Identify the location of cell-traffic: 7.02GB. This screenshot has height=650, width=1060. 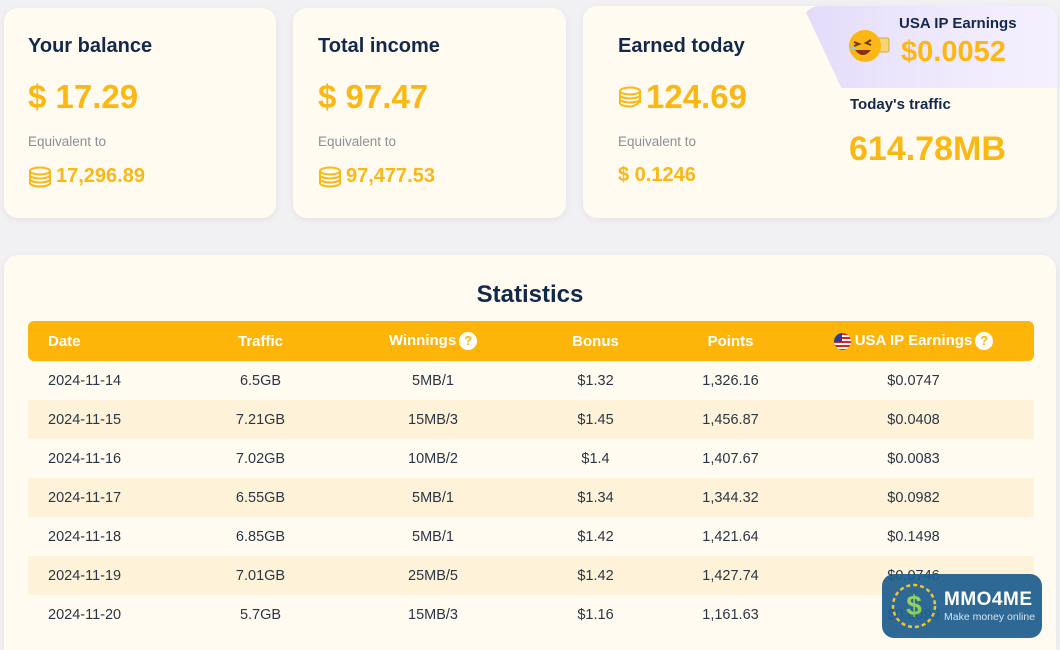
(260, 458).